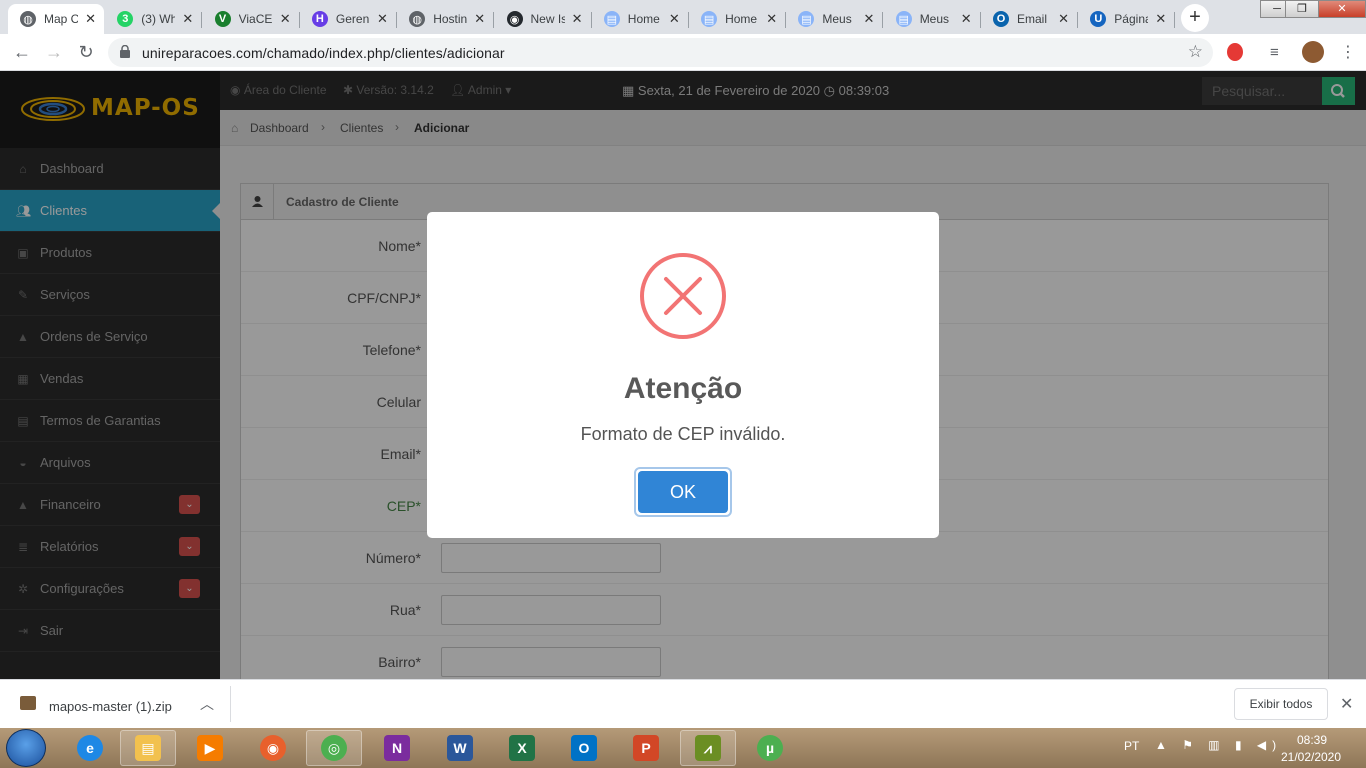  What do you see at coordinates (22, 52) in the screenshot?
I see `back-icon: ←` at bounding box center [22, 52].